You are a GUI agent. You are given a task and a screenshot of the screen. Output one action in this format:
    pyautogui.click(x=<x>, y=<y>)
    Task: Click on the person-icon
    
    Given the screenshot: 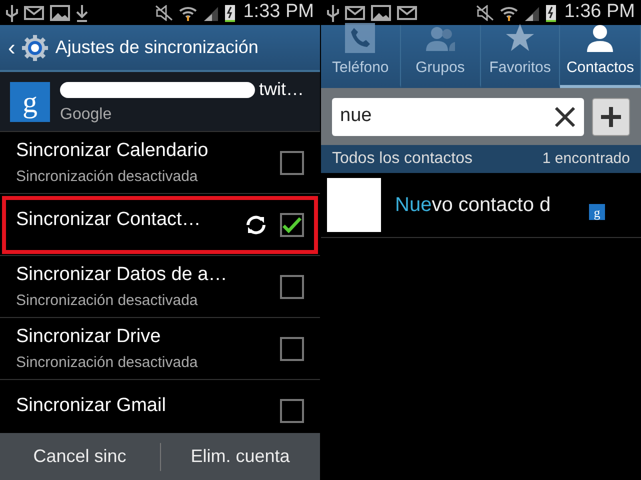 What is the action you would take?
    pyautogui.click(x=600, y=37)
    